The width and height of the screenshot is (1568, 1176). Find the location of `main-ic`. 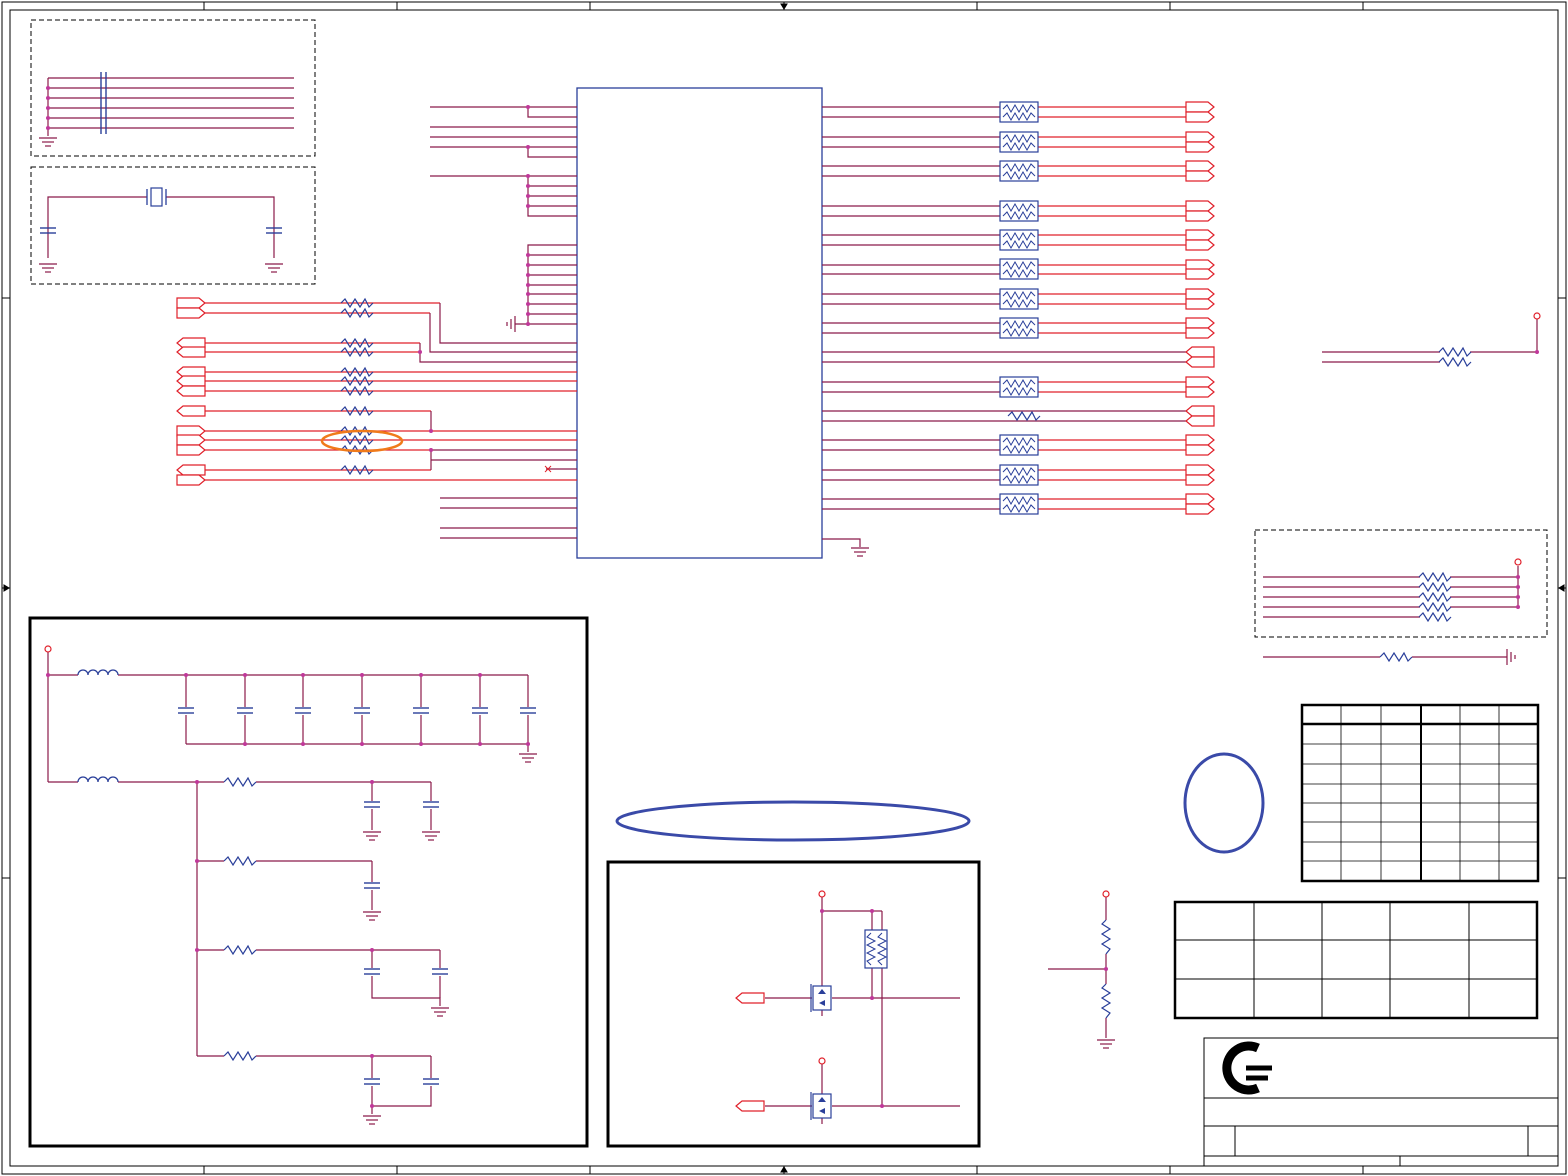

main-ic is located at coordinates (699, 323).